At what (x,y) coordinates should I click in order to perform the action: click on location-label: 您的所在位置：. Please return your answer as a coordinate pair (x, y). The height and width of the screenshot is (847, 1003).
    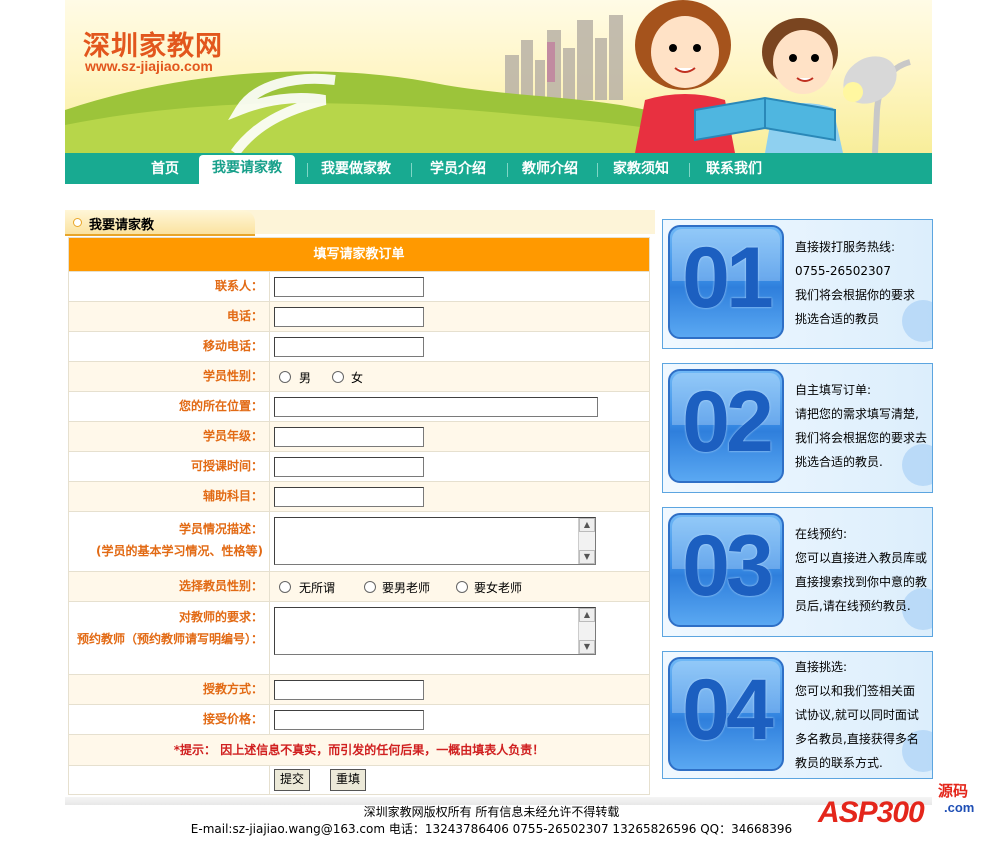
    Looking at the image, I should click on (169, 406).